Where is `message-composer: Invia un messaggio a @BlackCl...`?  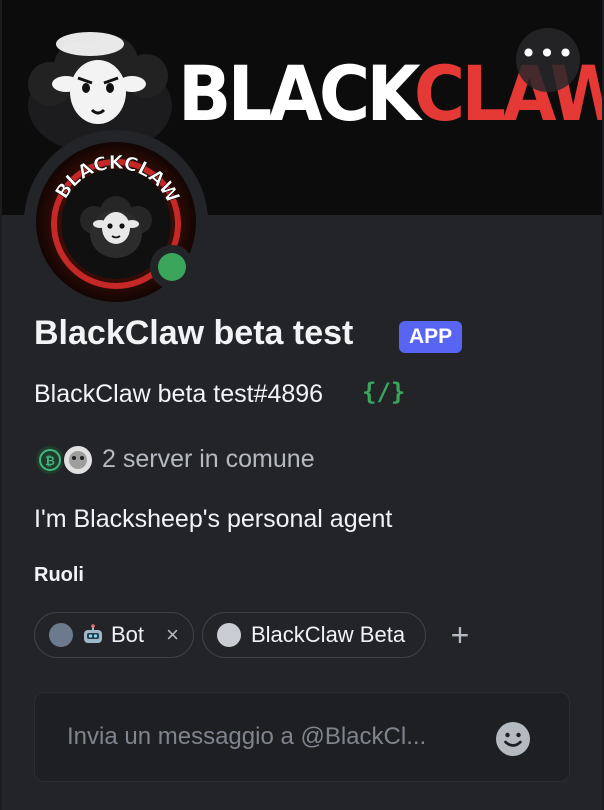
message-composer: Invia un messaggio a @BlackCl... is located at coordinates (302, 737).